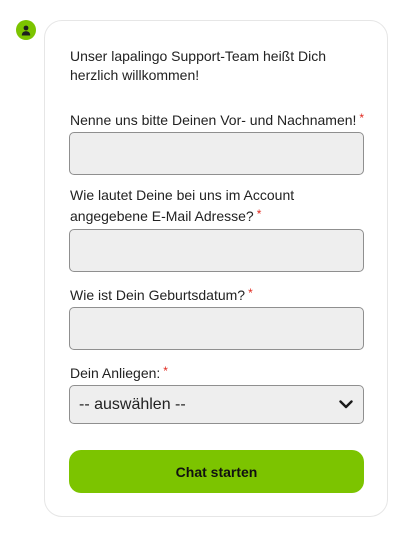 The height and width of the screenshot is (533, 408). Describe the element at coordinates (216, 153) in the screenshot. I see `name-input` at that location.